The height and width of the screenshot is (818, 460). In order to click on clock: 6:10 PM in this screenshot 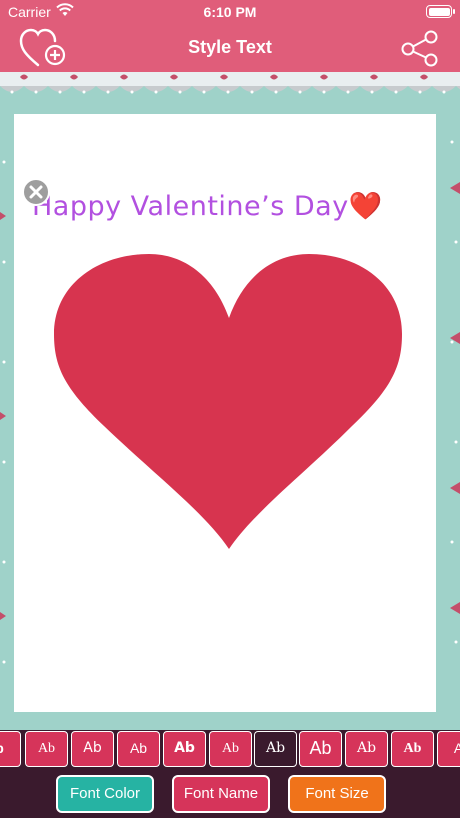, I will do `click(230, 12)`.